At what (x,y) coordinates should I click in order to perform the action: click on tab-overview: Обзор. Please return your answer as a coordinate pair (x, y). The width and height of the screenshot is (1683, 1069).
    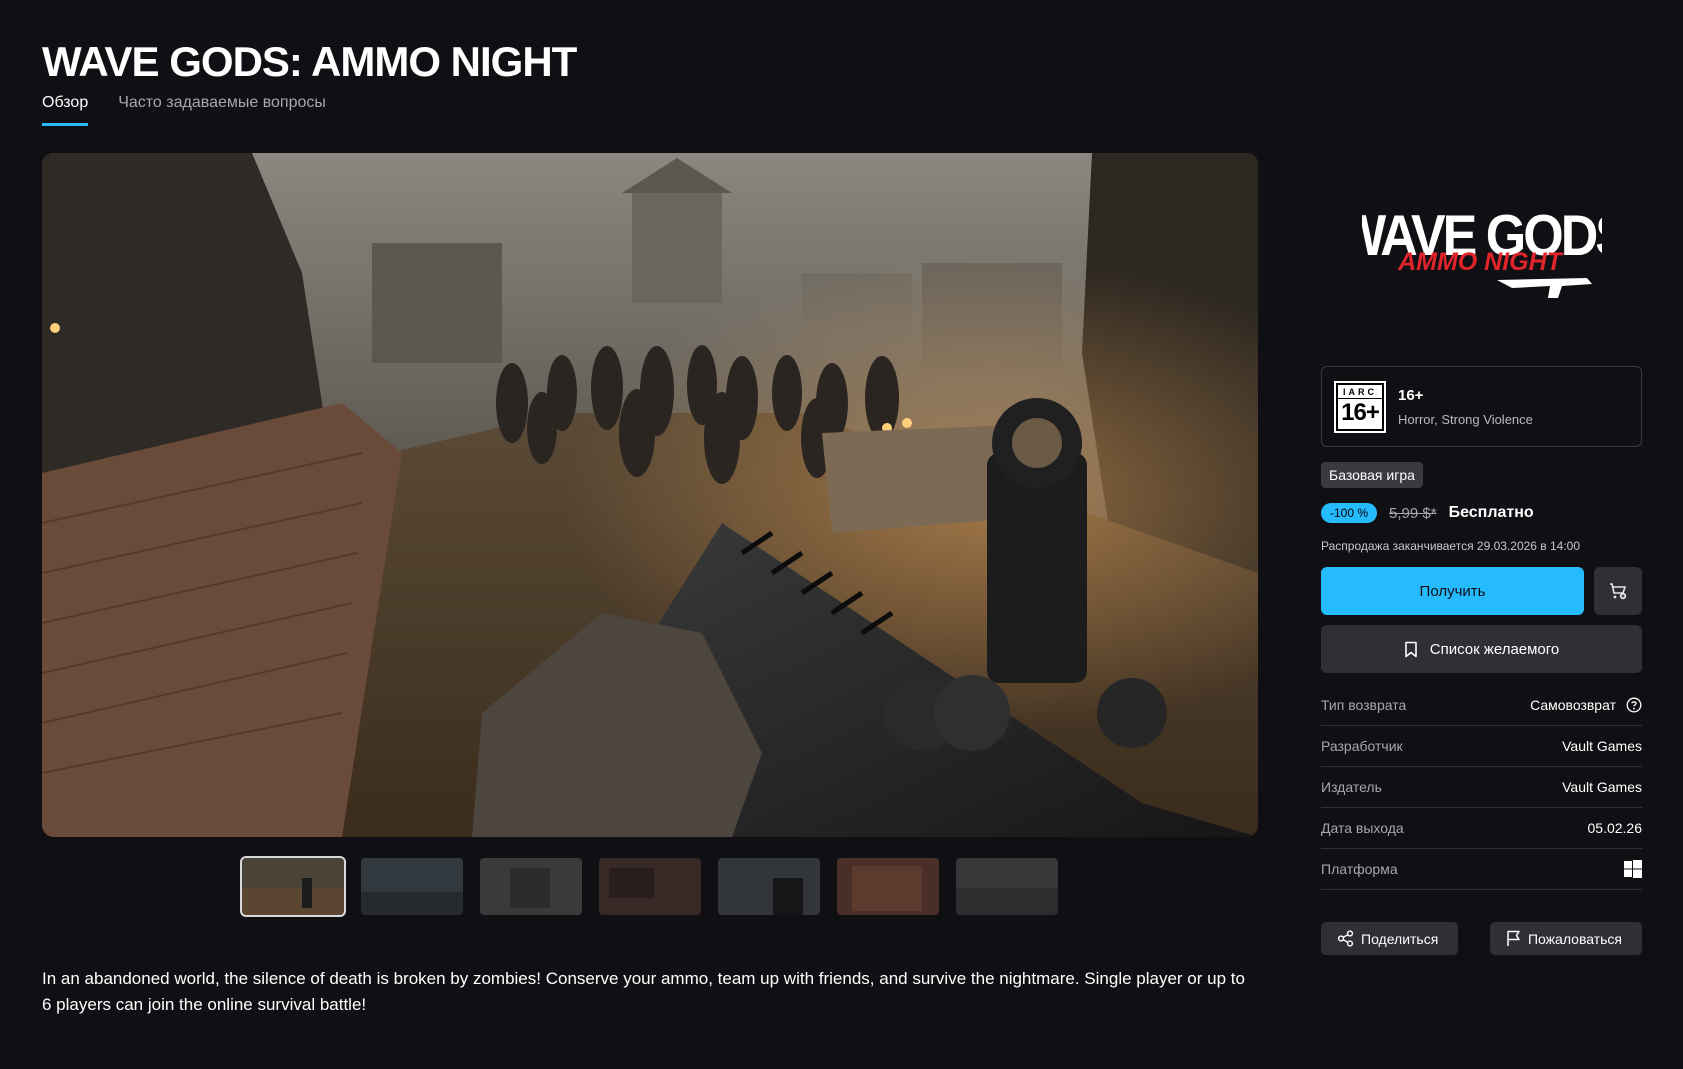
    Looking at the image, I should click on (65, 110).